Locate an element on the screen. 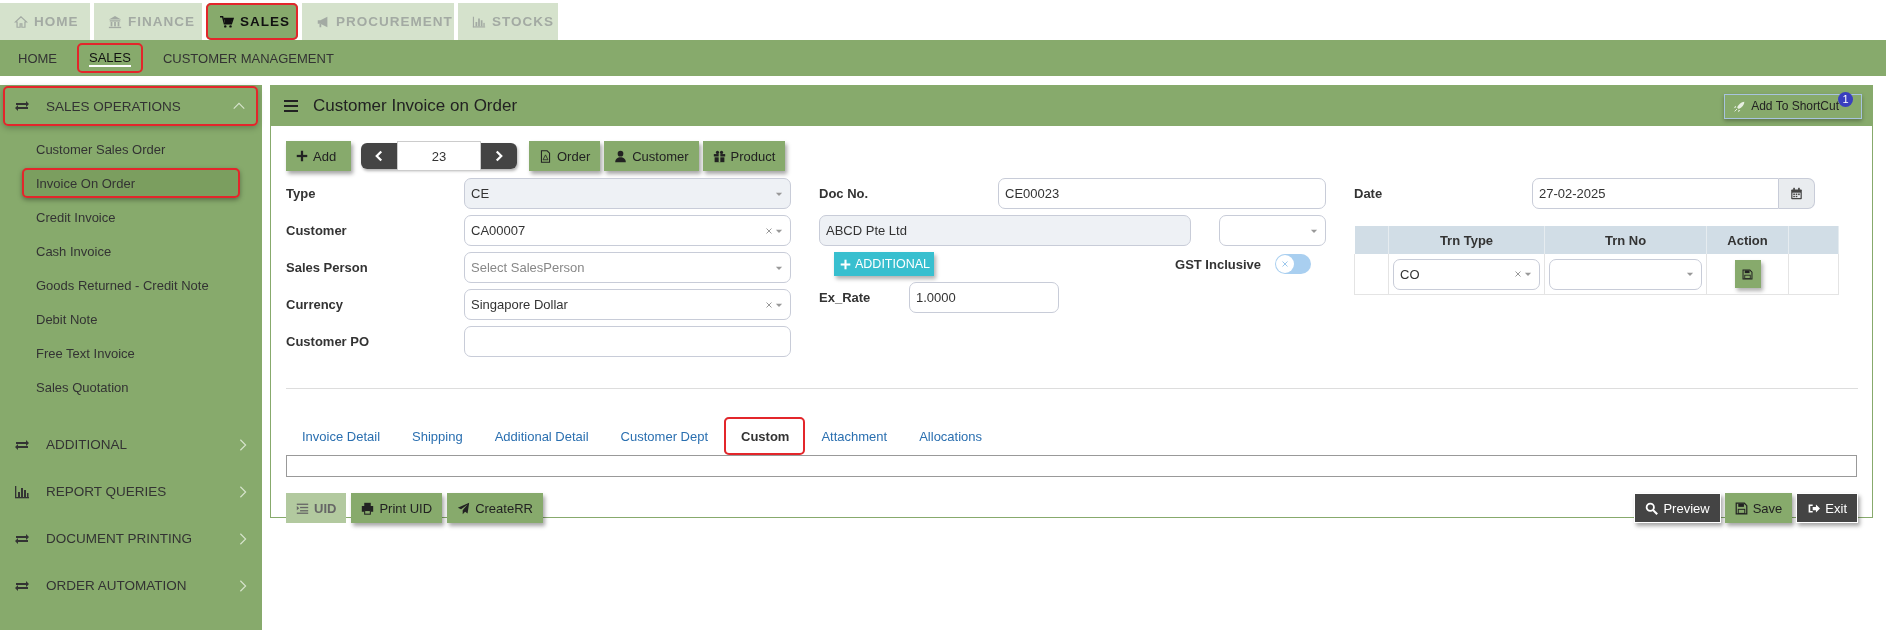 Image resolution: width=1886 pixels, height=630 pixels. toggle-switch is located at coordinates (1293, 264).